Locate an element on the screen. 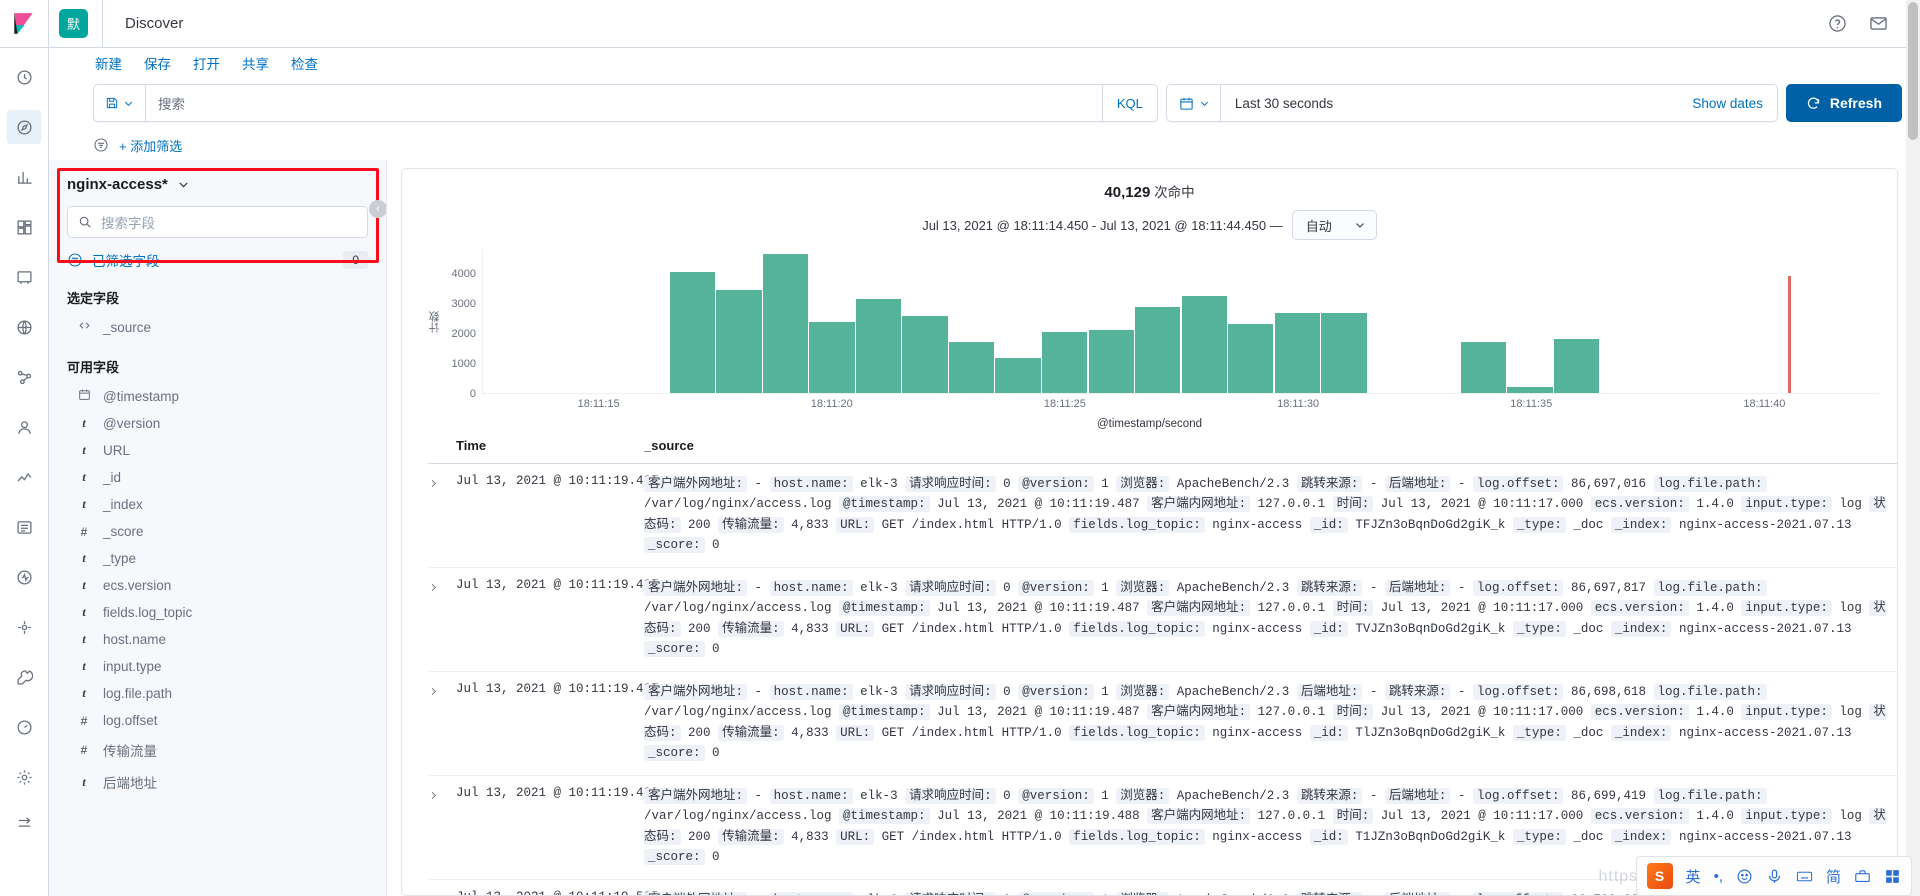 The width and height of the screenshot is (1920, 896). apm-icon is located at coordinates (24, 627).